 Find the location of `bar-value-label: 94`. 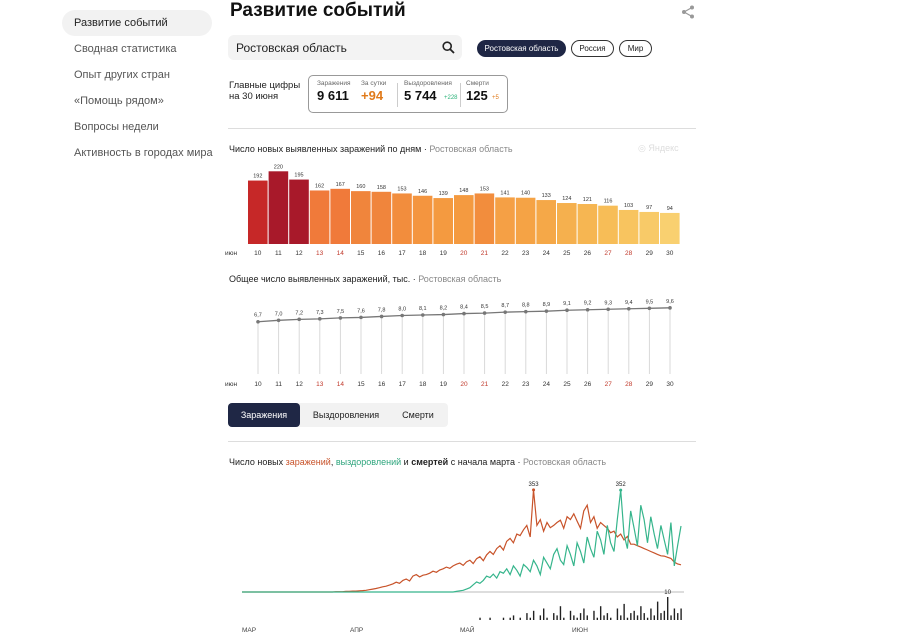

bar-value-label: 94 is located at coordinates (670, 209).